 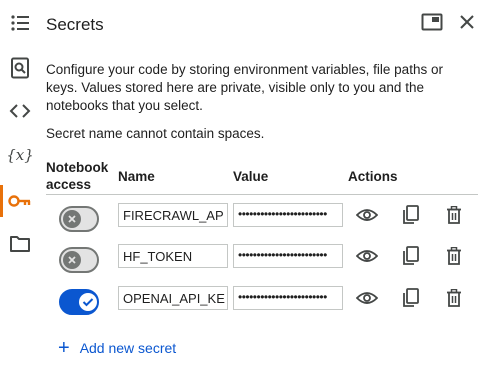 What do you see at coordinates (20, 111) in the screenshot?
I see `code-icon` at bounding box center [20, 111].